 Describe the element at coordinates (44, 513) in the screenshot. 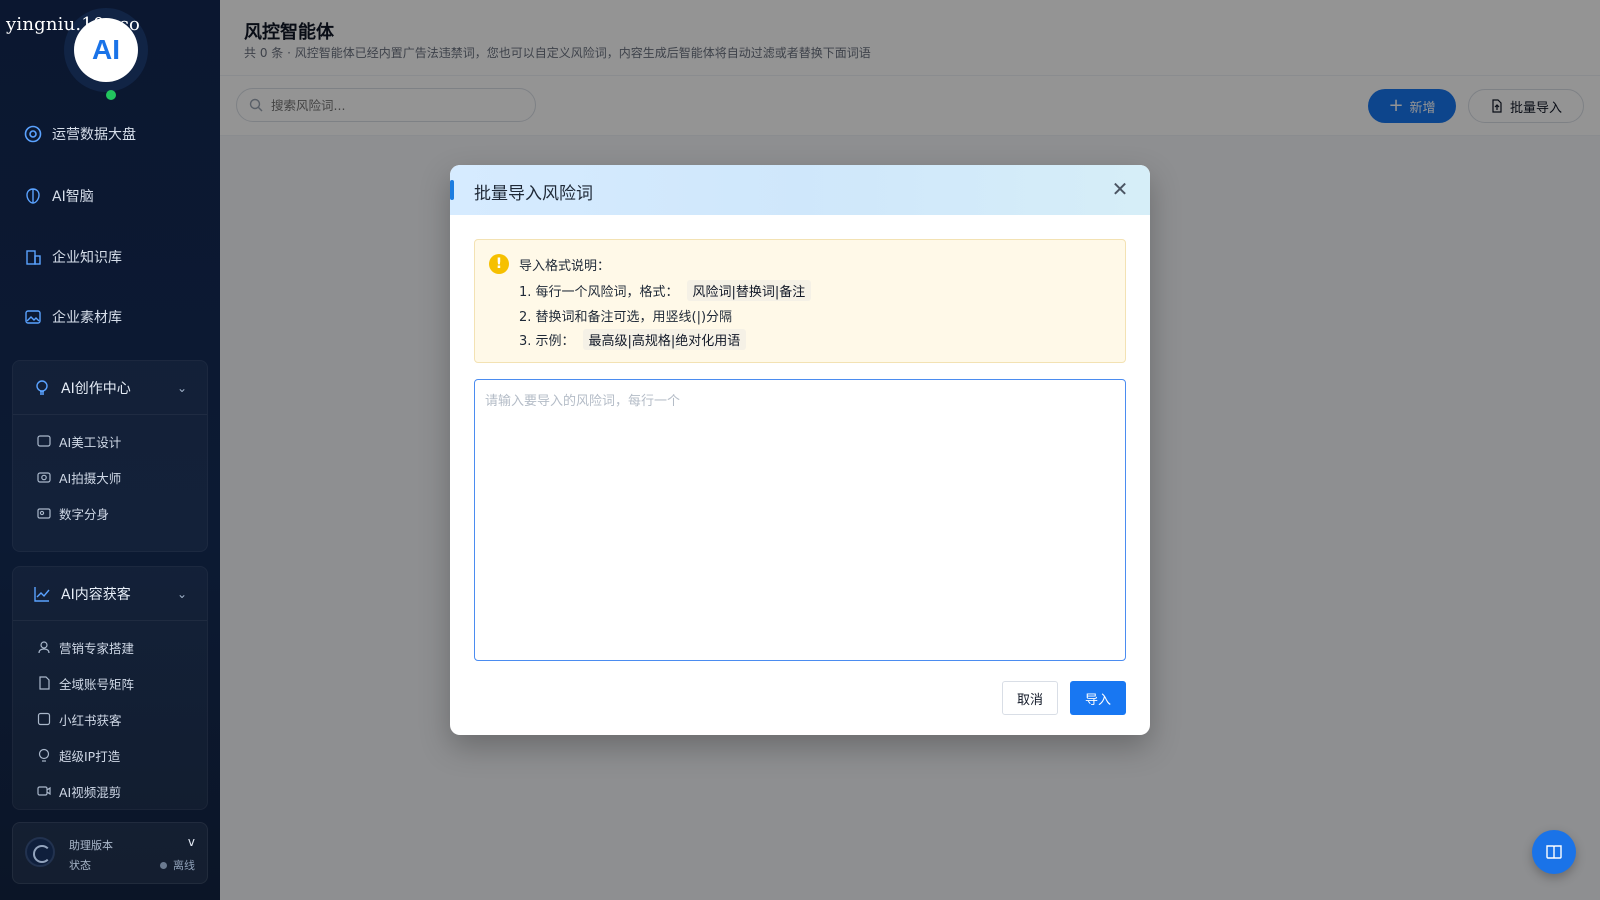

I see `id-card-icon` at that location.